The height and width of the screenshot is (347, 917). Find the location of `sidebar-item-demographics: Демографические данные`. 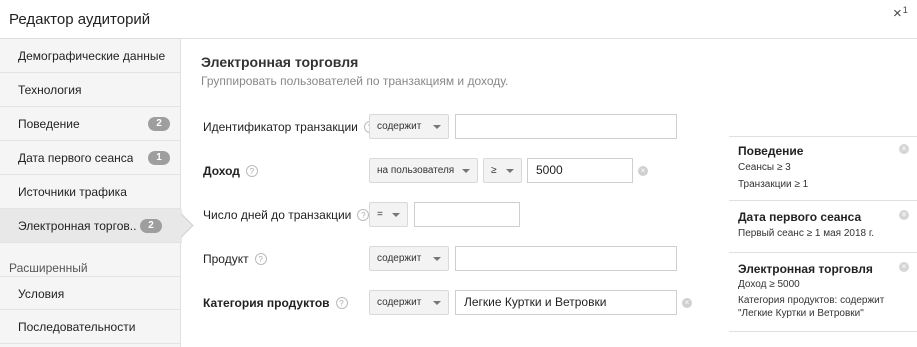

sidebar-item-demographics: Демографические данные is located at coordinates (90, 56).